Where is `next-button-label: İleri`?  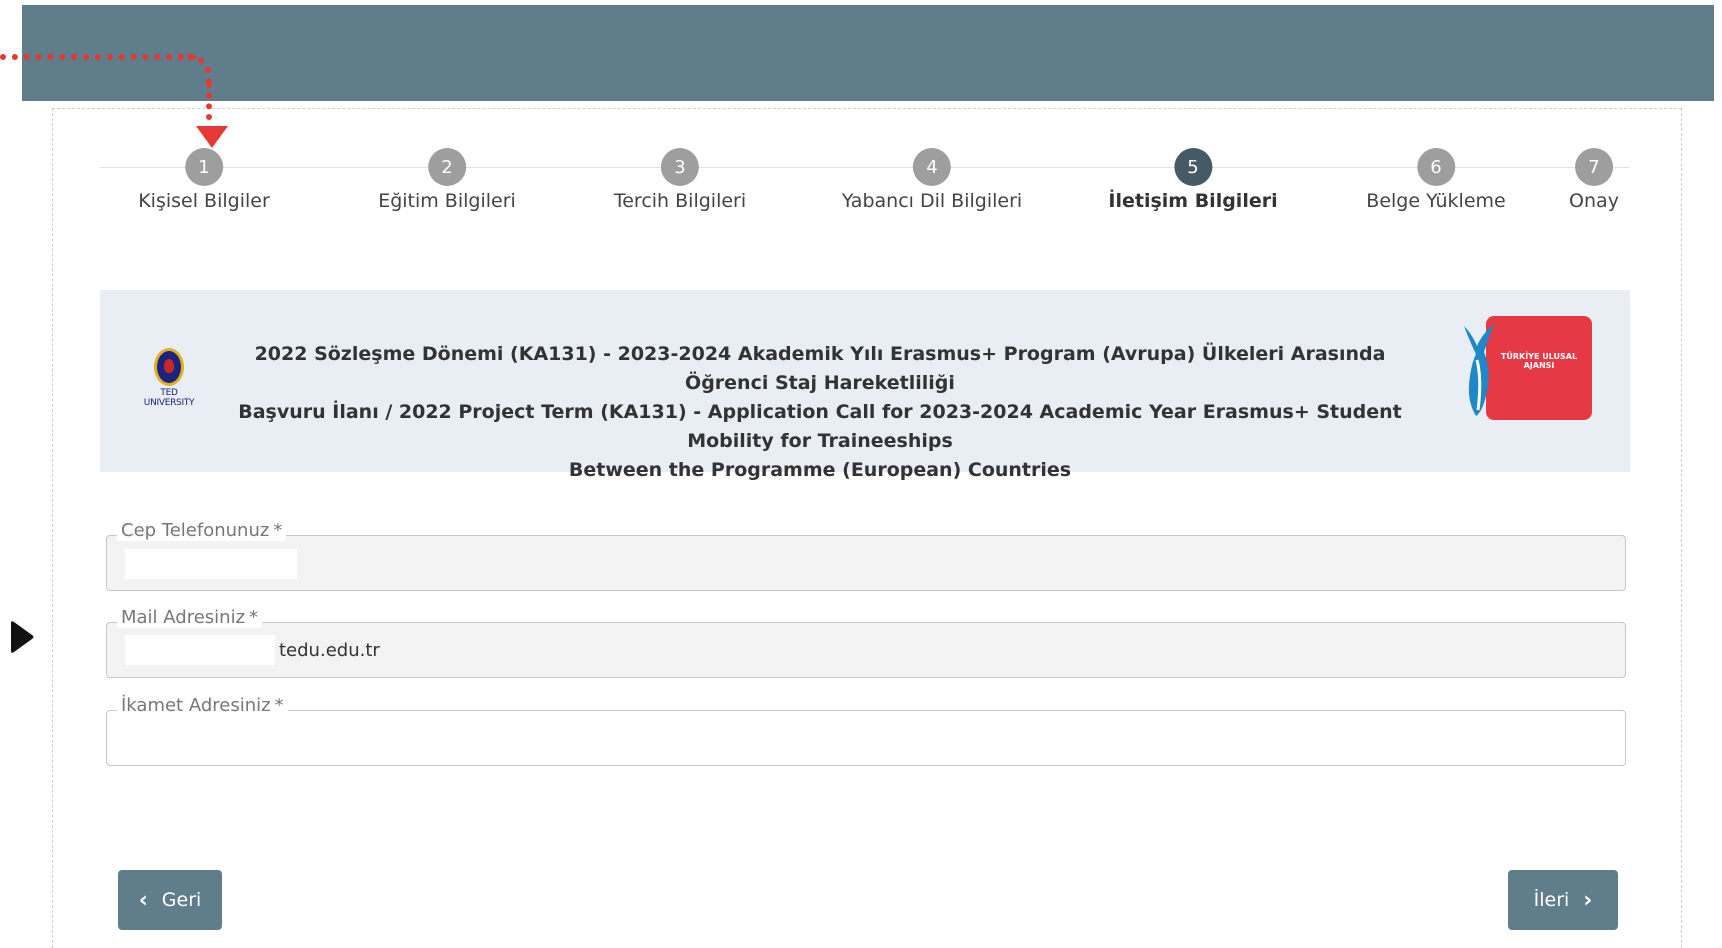 next-button-label: İleri is located at coordinates (1551, 900).